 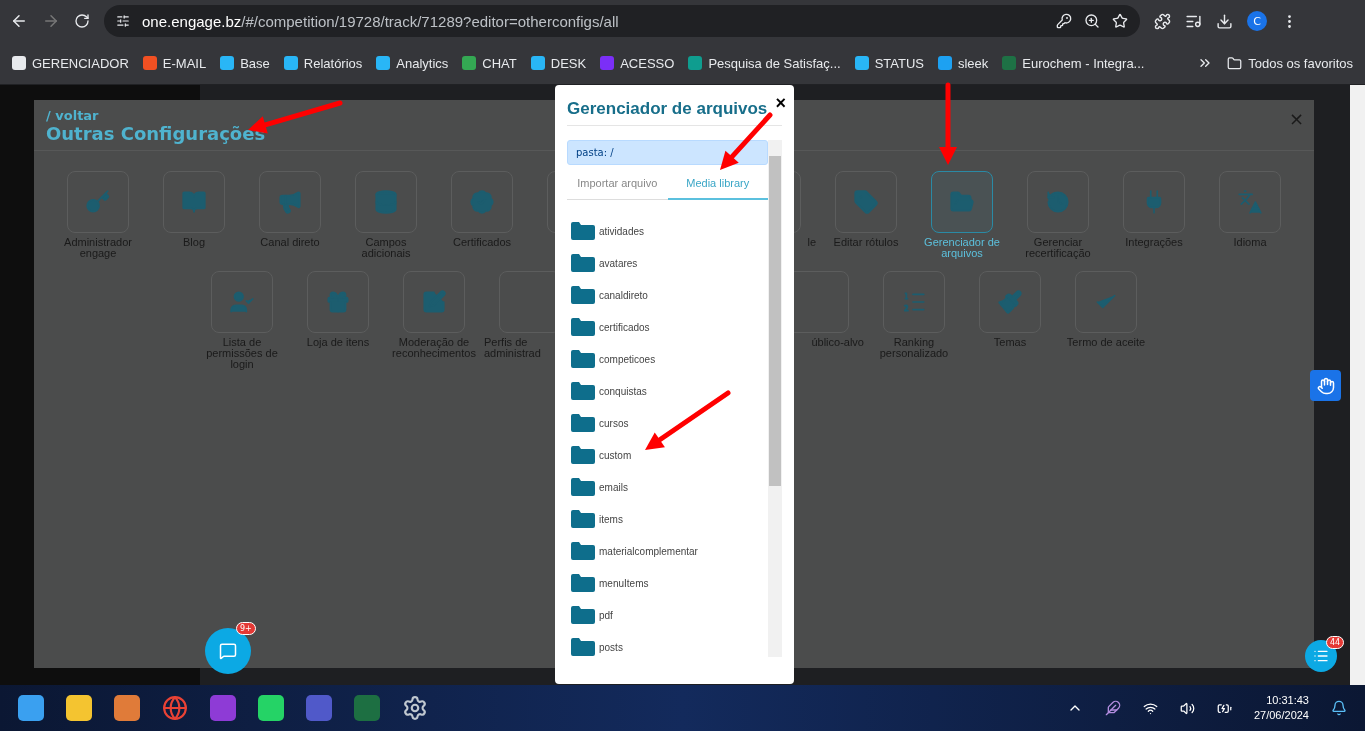 I want to click on folder-name: custom, so click(x=615, y=455).